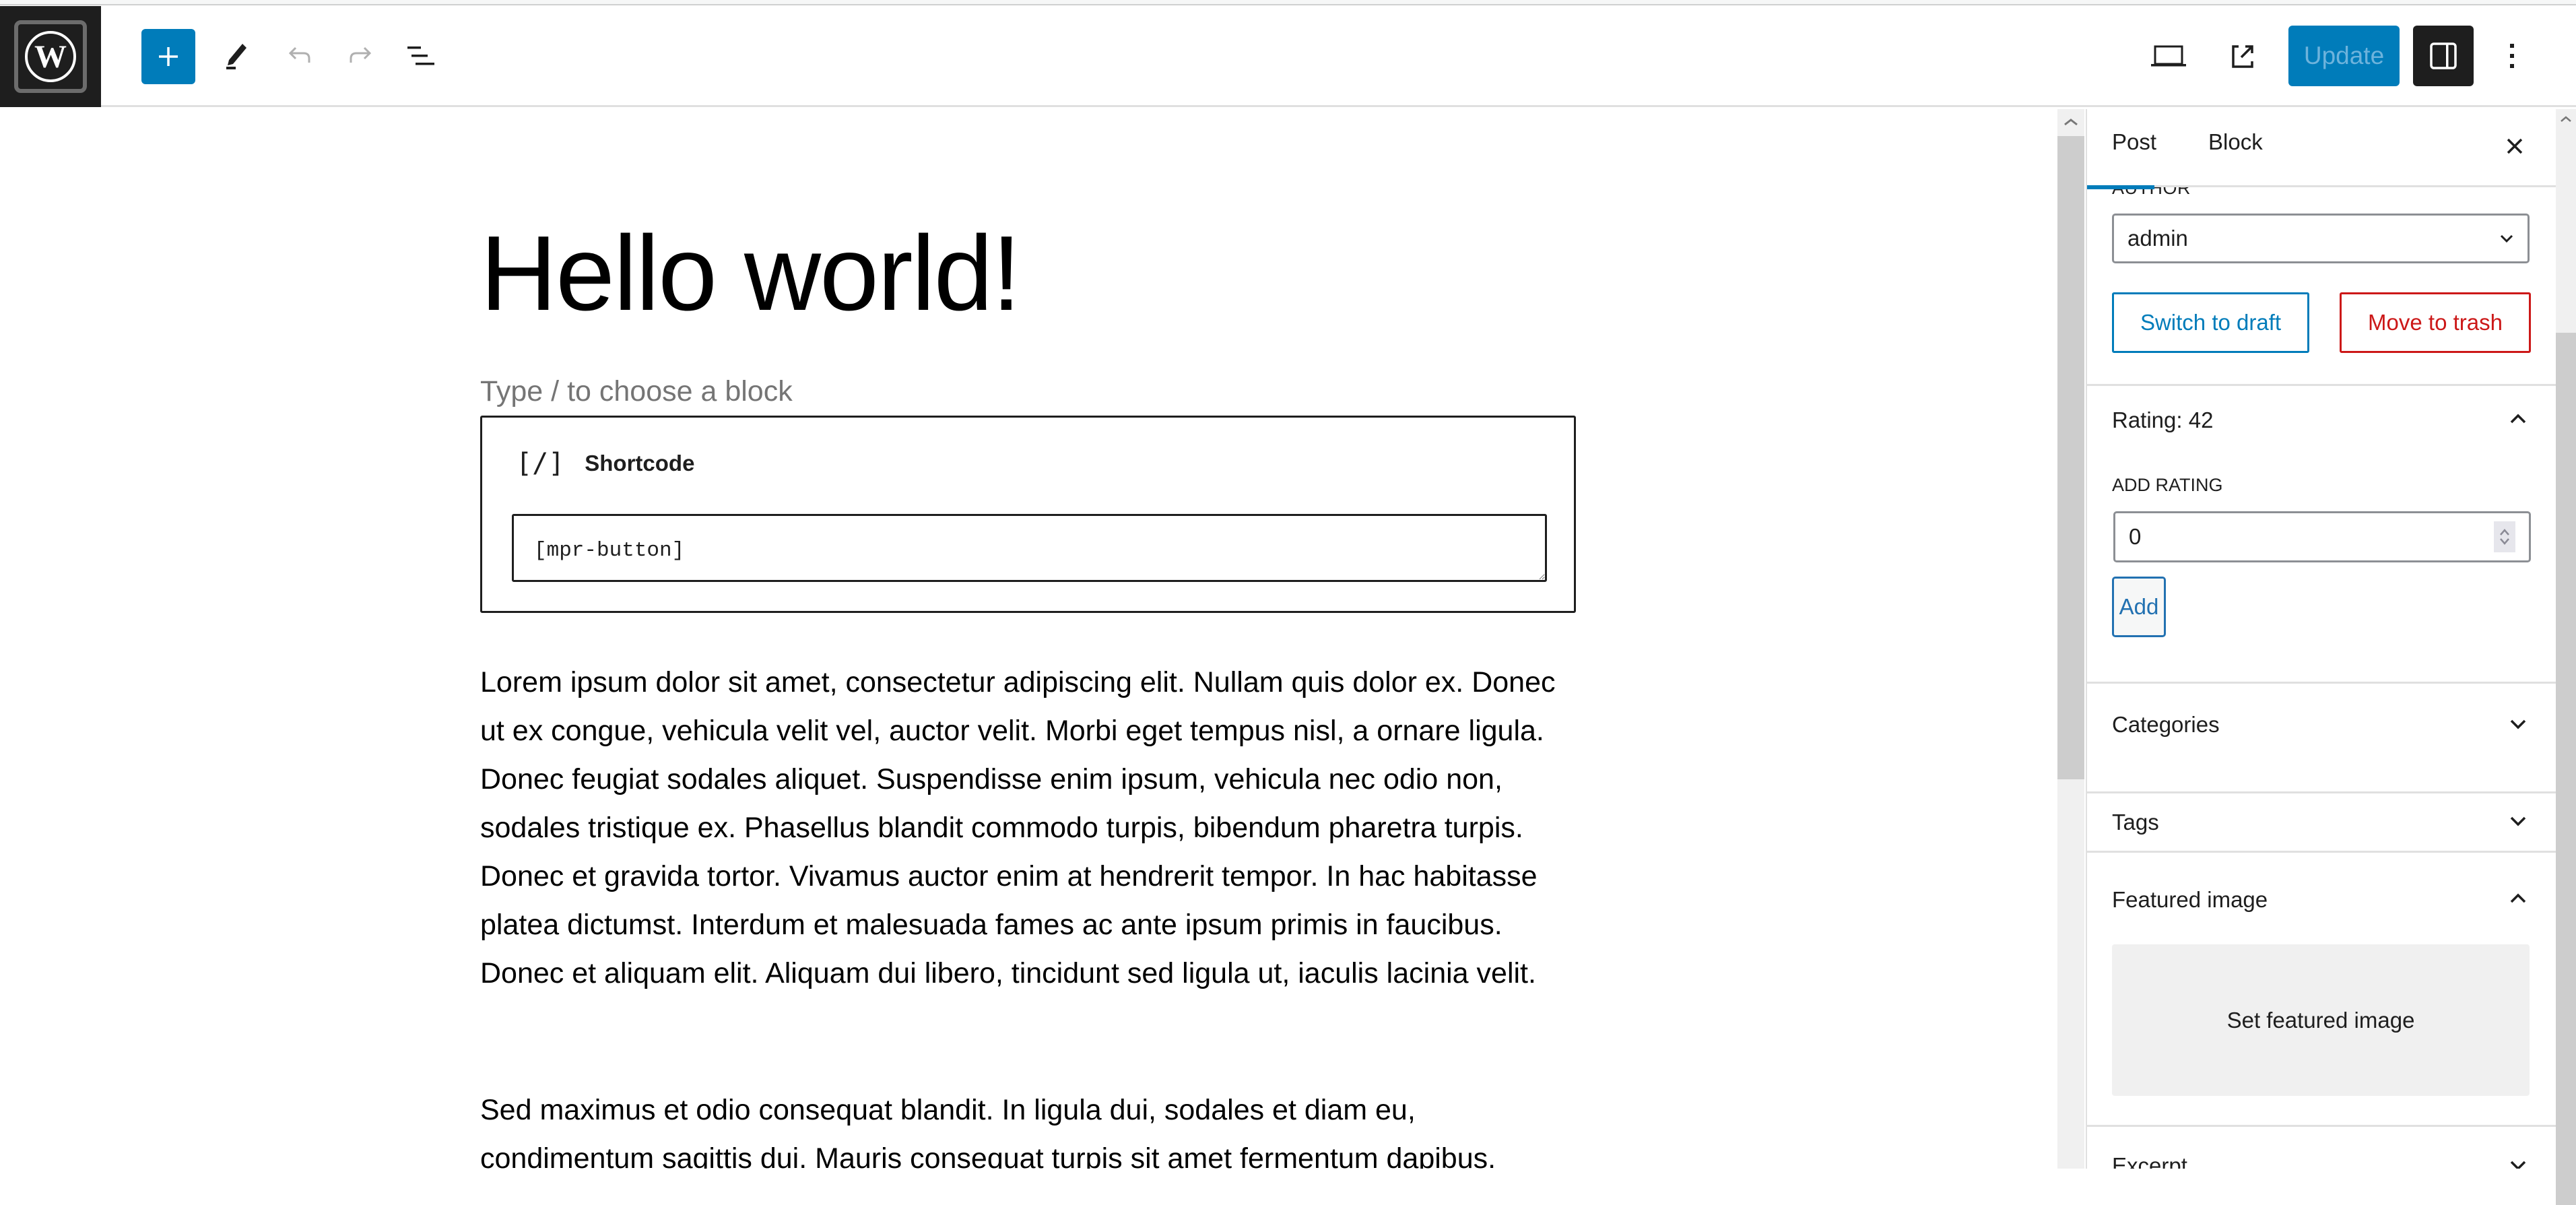  Describe the element at coordinates (2070, 457) in the screenshot. I see `editor-scrollbar-thumb` at that location.